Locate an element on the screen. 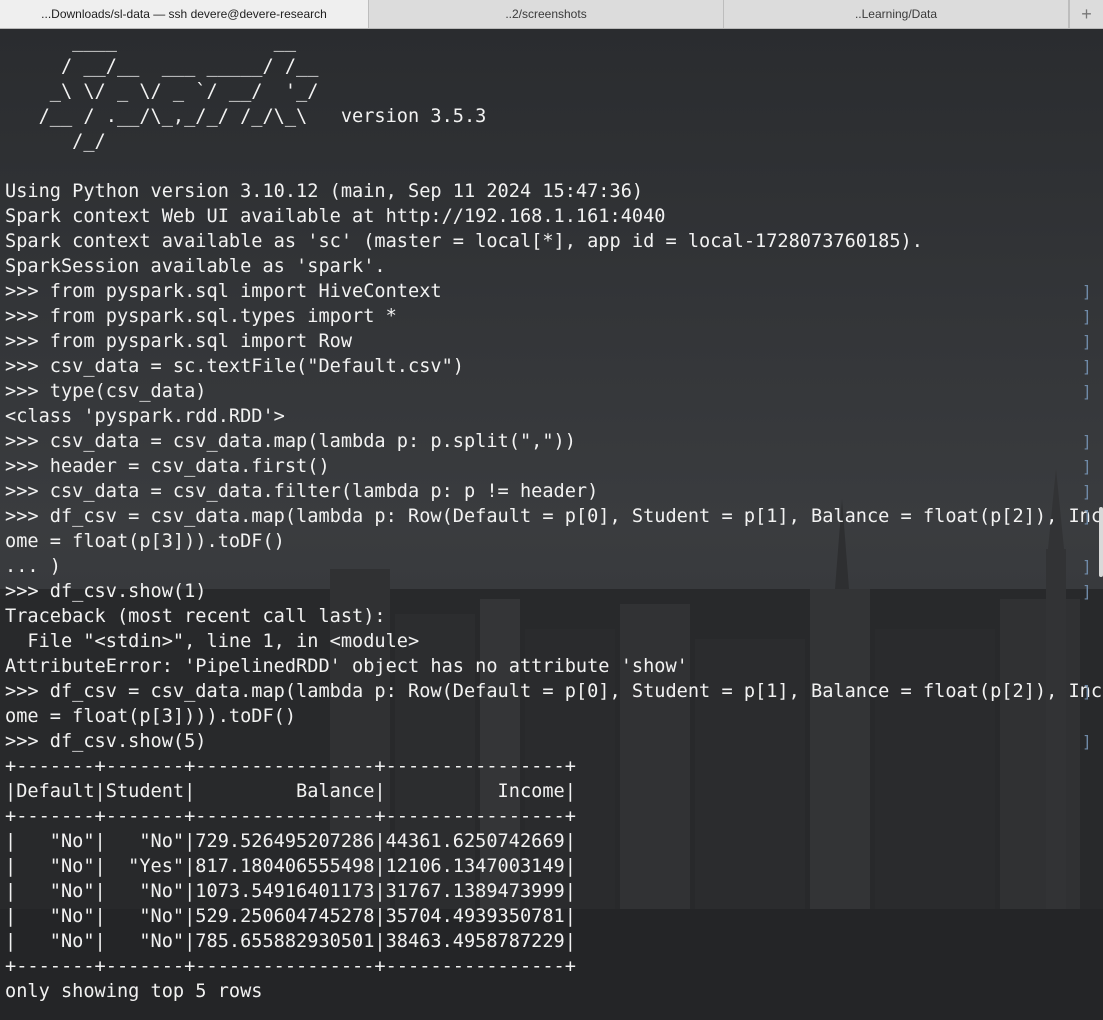  terminal-line: /_/ is located at coordinates (55, 141).